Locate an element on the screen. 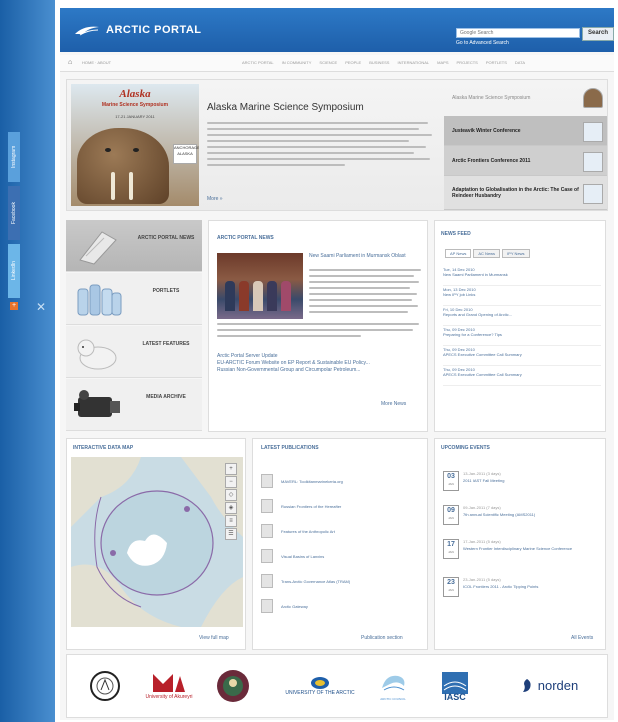 This screenshot has height=722, width=618. category-portlets: PORTLETS is located at coordinates (134, 299).